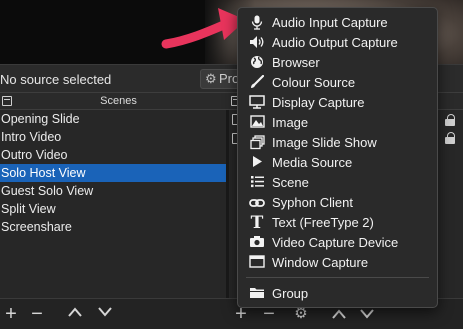 The width and height of the screenshot is (463, 329). I want to click on menu-item-label: Audio Output Capture, so click(335, 42).